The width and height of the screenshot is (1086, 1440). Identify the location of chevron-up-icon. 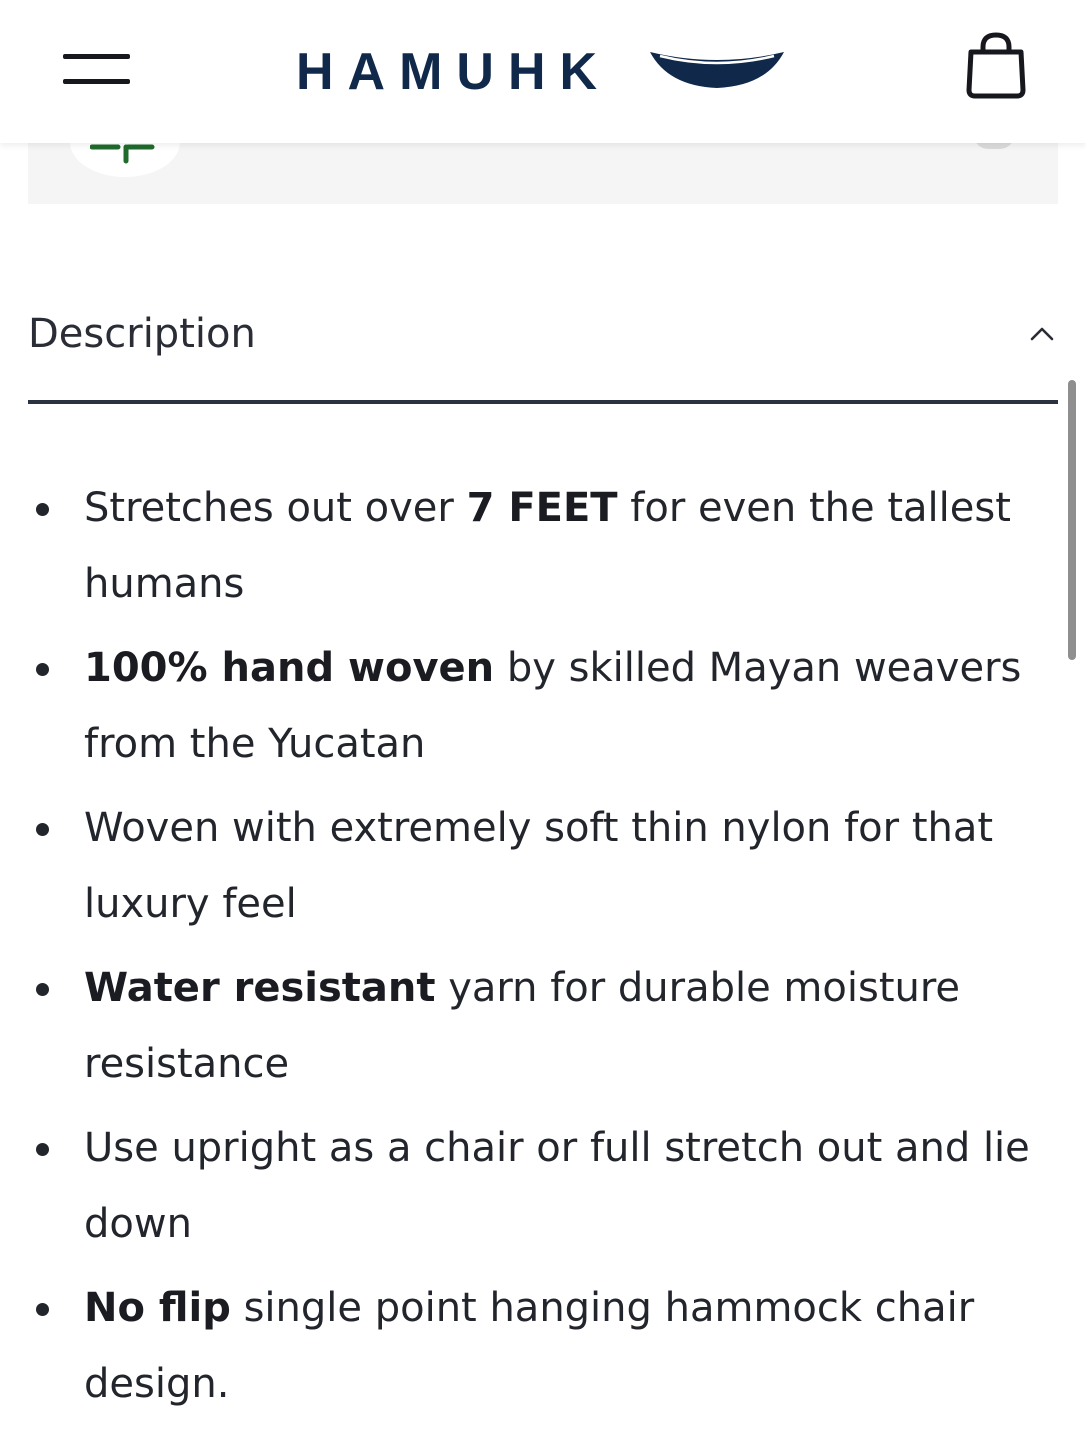
(1042, 333).